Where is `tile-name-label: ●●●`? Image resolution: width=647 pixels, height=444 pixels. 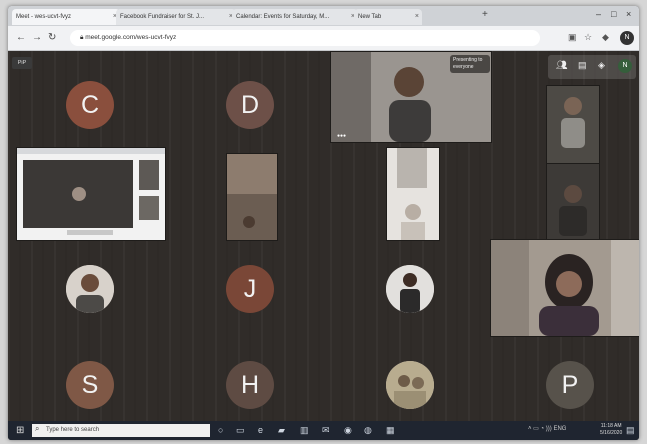
tile-name-label: ●●● is located at coordinates (342, 136).